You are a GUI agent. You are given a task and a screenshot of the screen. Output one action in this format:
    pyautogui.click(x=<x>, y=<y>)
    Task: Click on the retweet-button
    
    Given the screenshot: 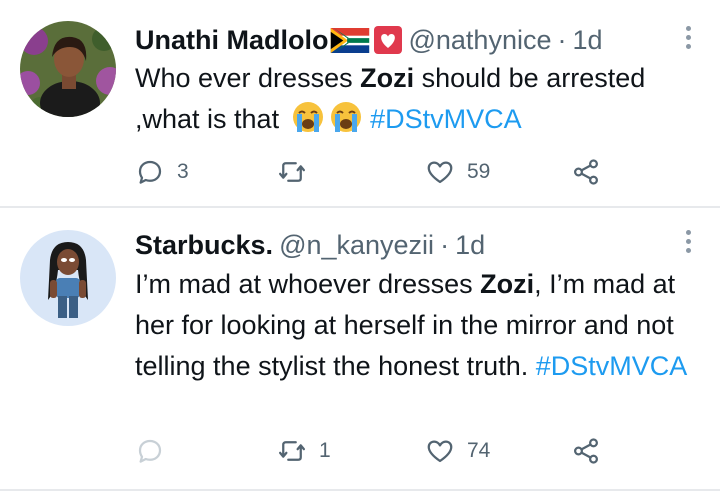 What is the action you would take?
    pyautogui.click(x=298, y=172)
    